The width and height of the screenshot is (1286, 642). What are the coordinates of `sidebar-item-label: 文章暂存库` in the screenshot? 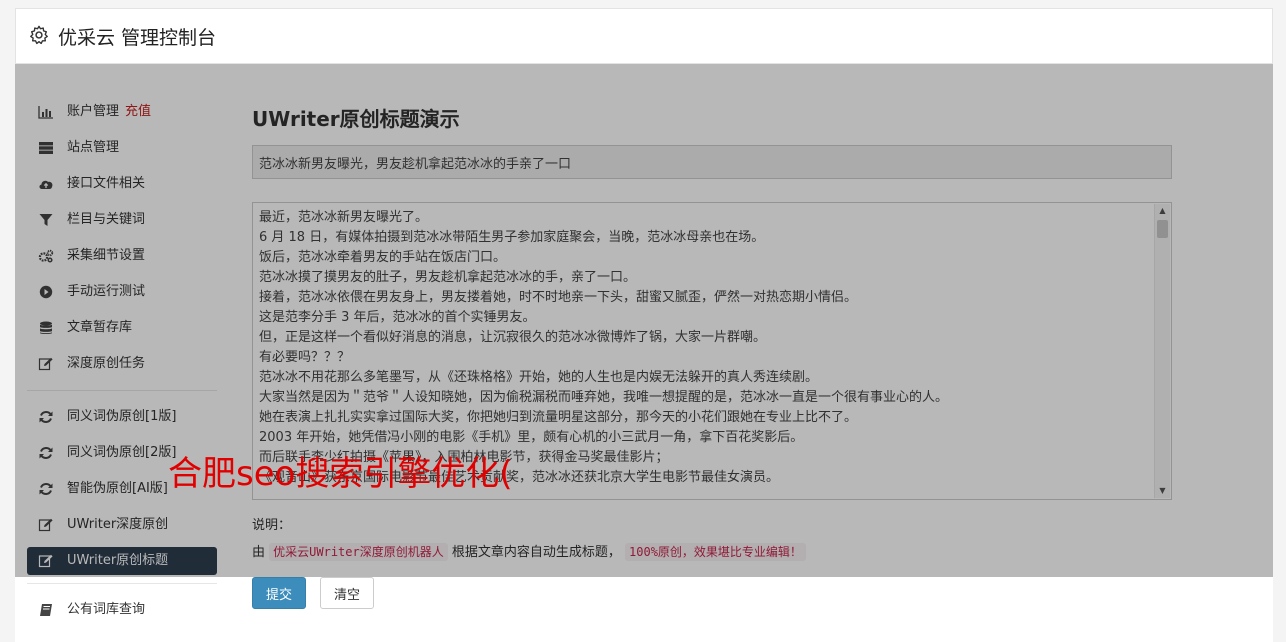 It's located at (100, 327).